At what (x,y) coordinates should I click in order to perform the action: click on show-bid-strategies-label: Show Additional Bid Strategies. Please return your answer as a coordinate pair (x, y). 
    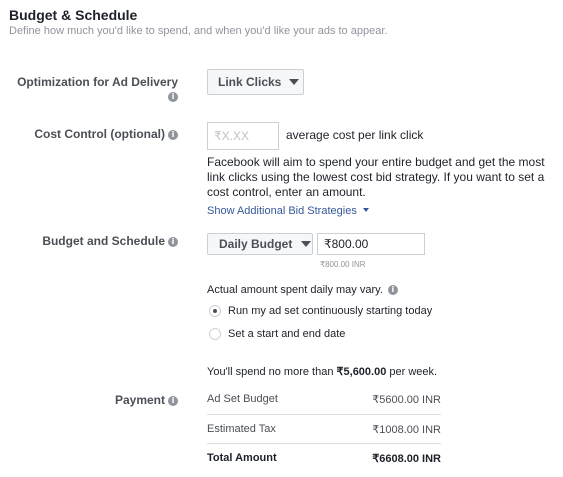
    Looking at the image, I should click on (282, 211).